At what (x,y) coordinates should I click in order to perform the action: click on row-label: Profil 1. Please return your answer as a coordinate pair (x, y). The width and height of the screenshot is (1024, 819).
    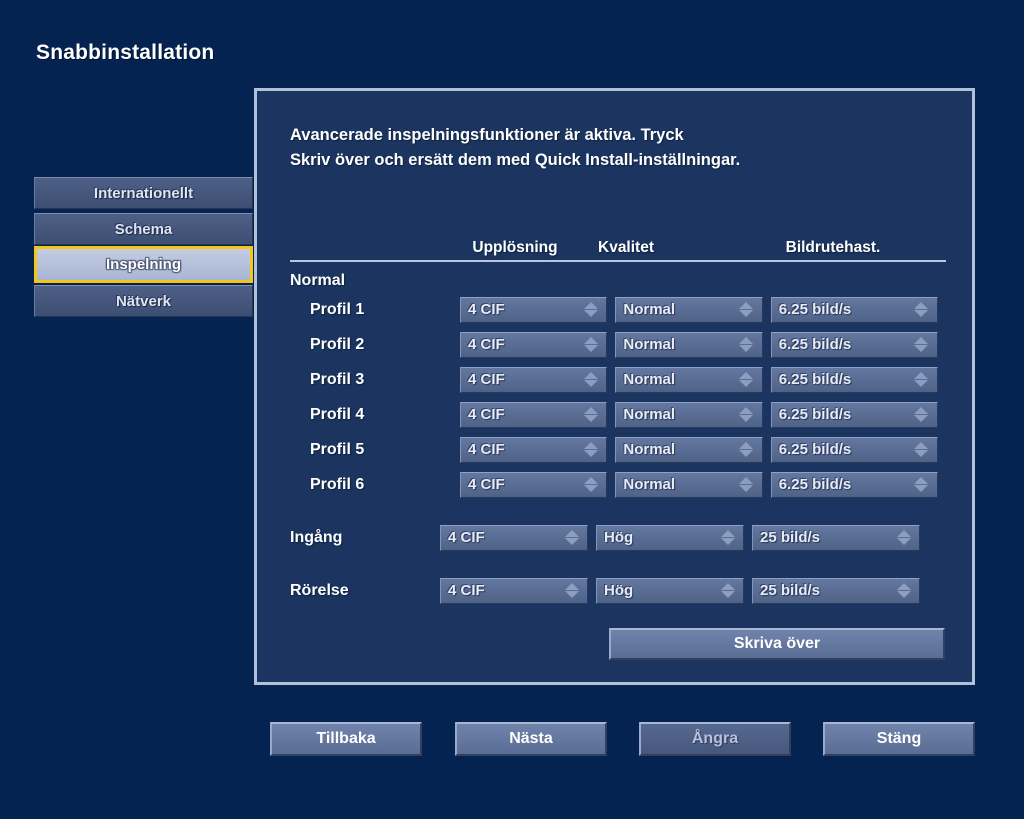
    Looking at the image, I should click on (337, 309).